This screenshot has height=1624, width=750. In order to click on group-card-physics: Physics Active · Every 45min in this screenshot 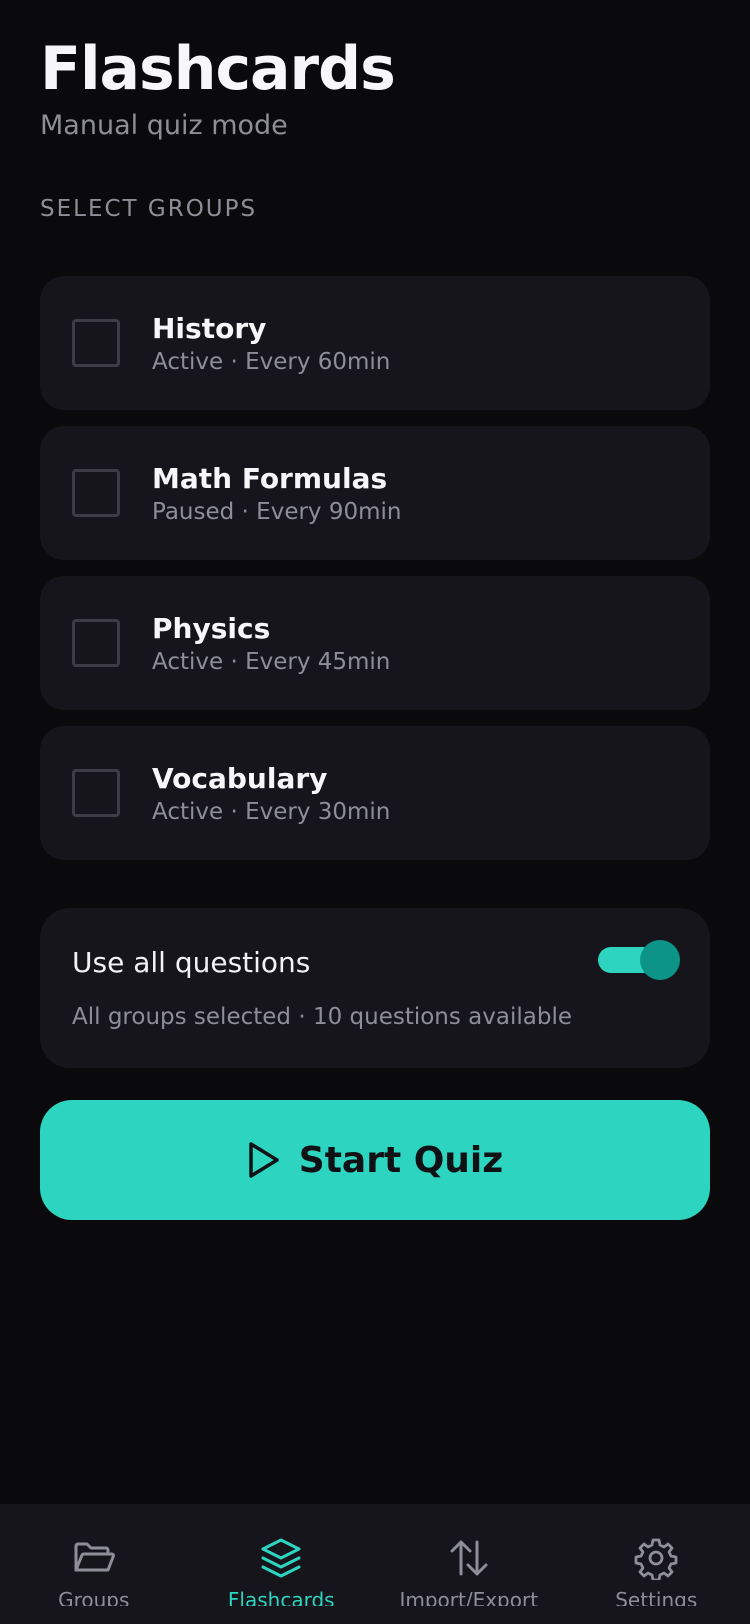, I will do `click(375, 643)`.